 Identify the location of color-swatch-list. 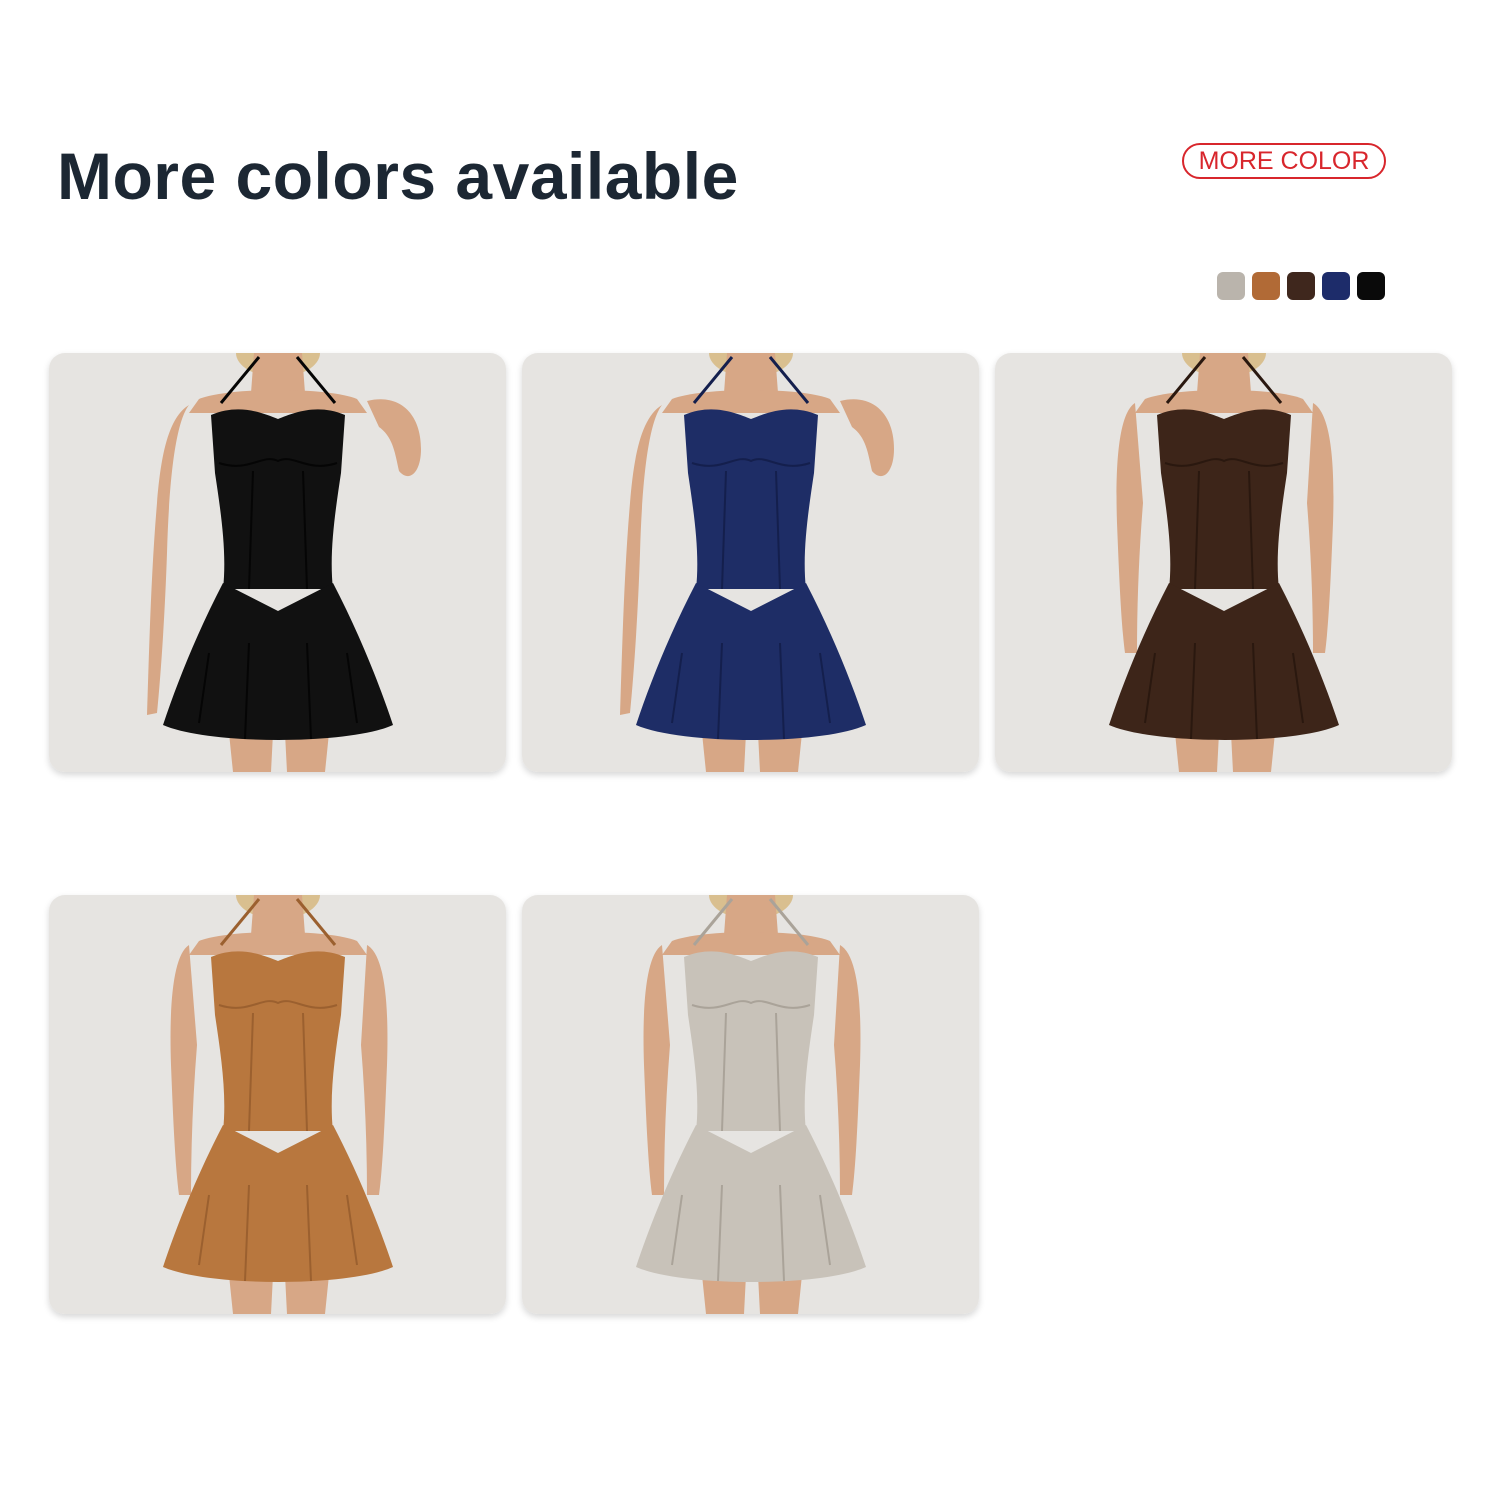
(1301, 286).